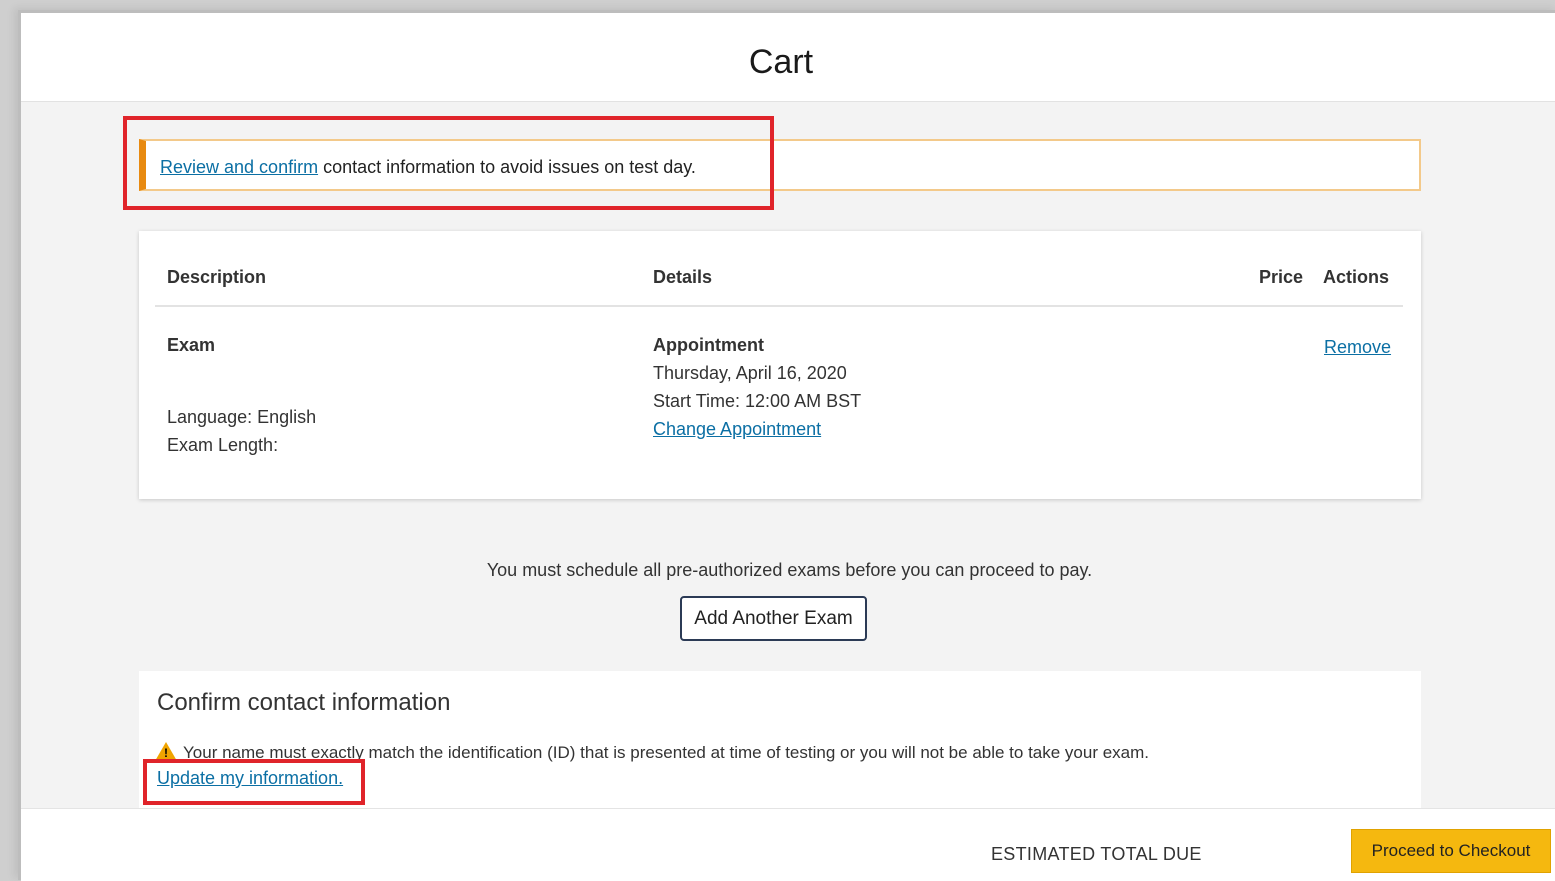 The width and height of the screenshot is (1555, 881). I want to click on add-another-exam-button: Add Another Exam, so click(773, 618).